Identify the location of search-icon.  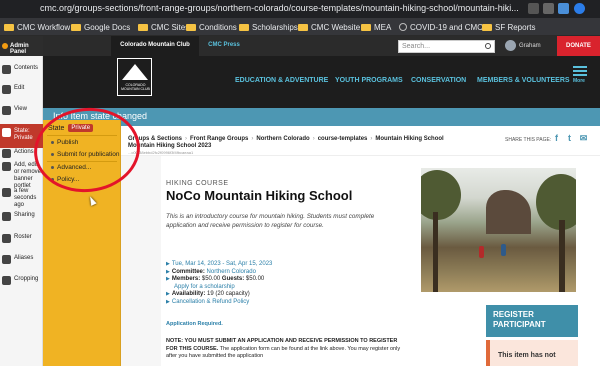
(488, 46).